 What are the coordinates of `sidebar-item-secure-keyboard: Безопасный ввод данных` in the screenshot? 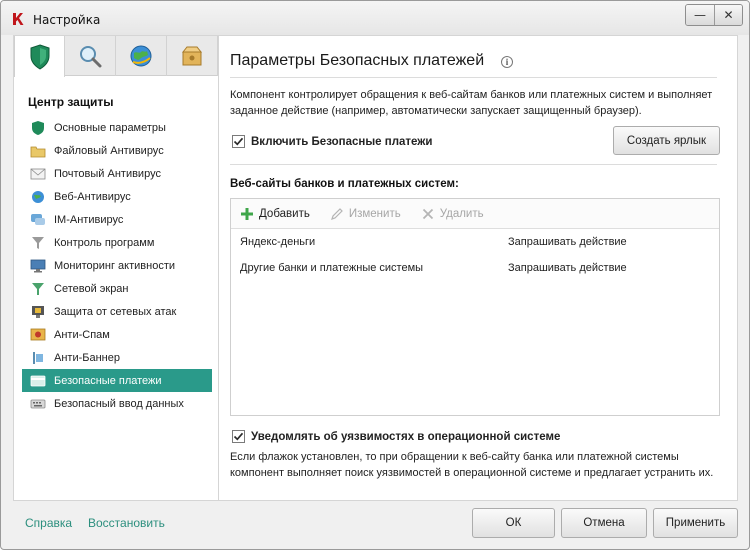 It's located at (117, 403).